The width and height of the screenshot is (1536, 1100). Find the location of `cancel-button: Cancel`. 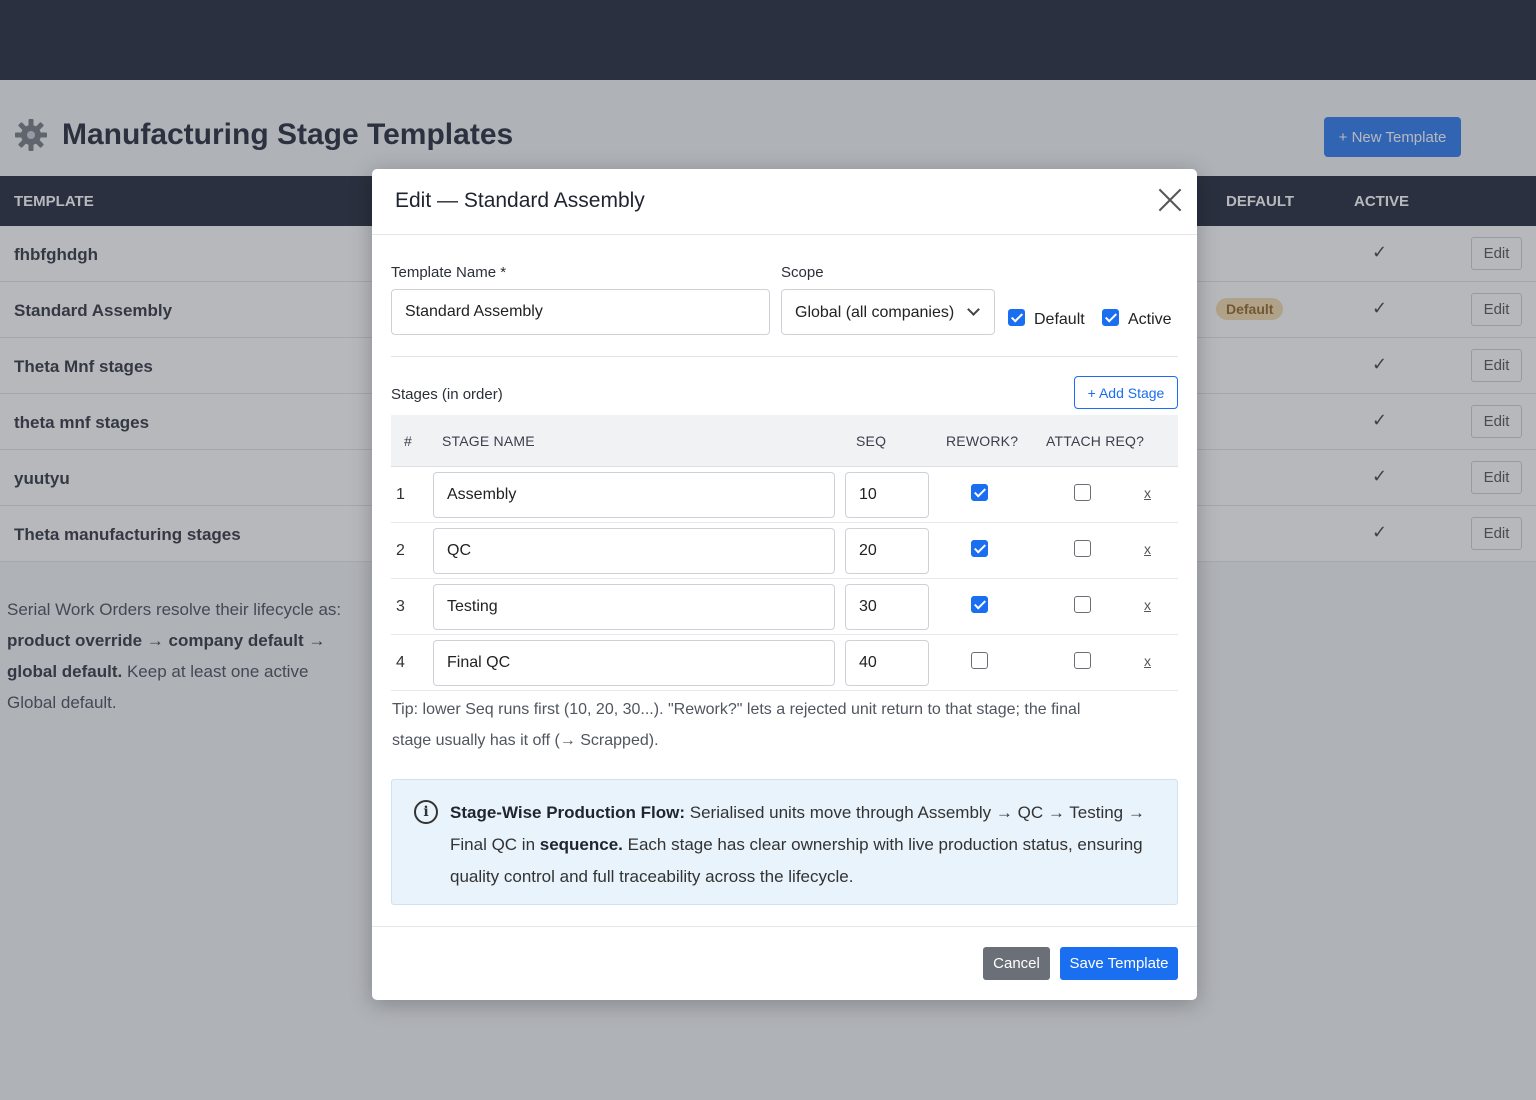

cancel-button: Cancel is located at coordinates (1016, 963).